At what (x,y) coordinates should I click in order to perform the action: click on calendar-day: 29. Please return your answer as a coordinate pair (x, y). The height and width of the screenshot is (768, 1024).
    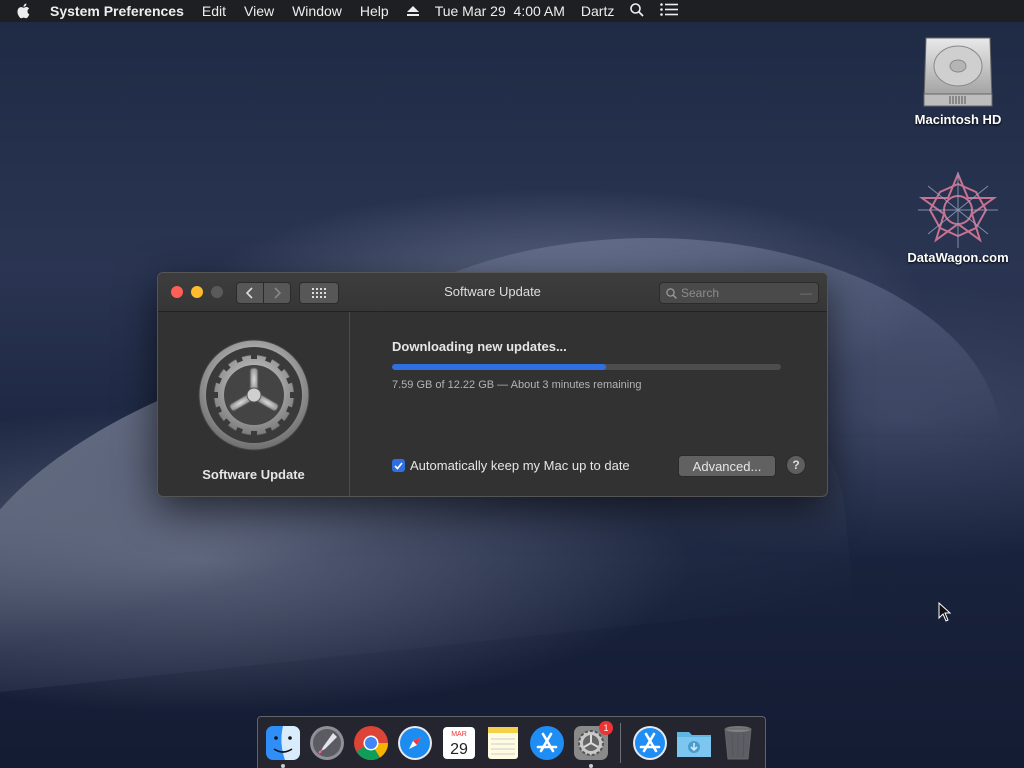
    Looking at the image, I should click on (459, 749).